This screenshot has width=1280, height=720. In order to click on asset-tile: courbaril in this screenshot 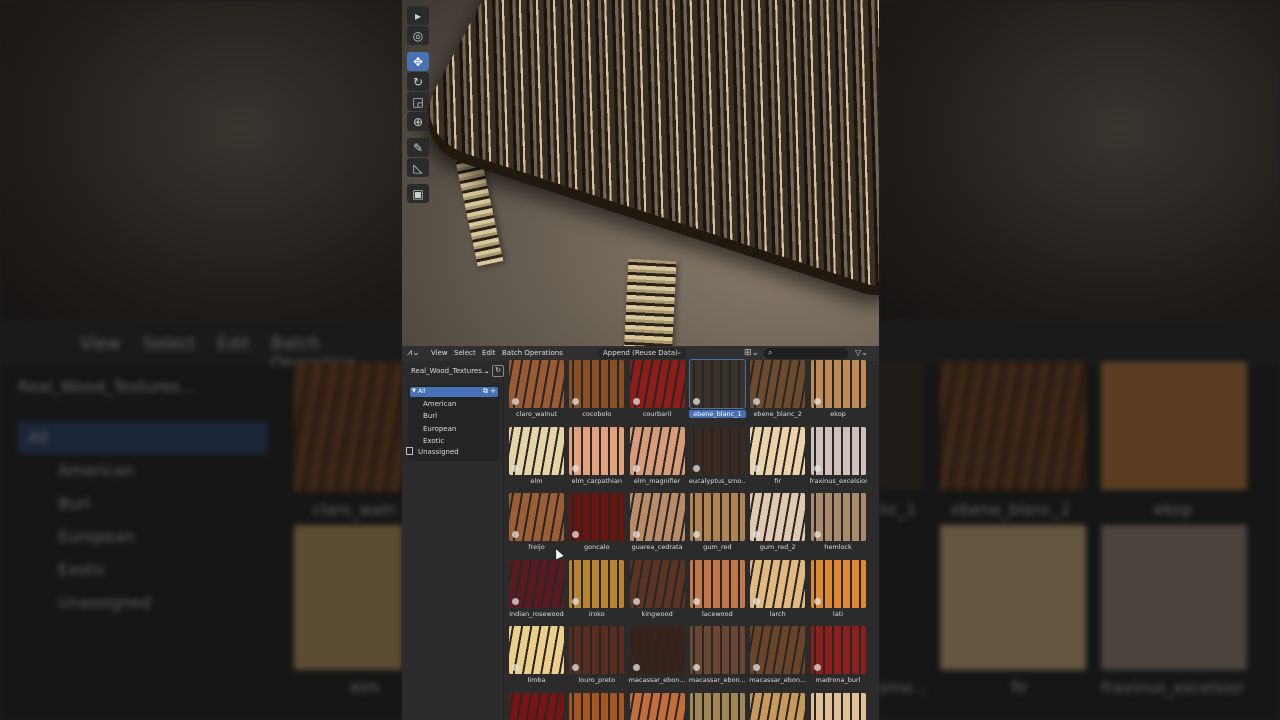, I will do `click(657, 391)`.